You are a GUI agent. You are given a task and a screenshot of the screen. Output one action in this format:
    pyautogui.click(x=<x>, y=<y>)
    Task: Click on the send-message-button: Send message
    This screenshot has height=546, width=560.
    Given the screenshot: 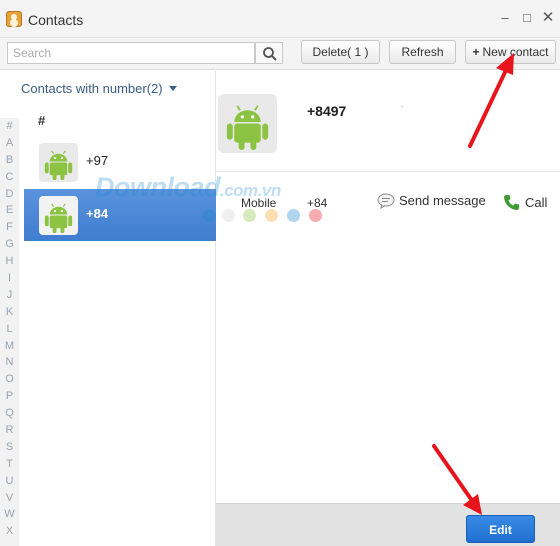 What is the action you would take?
    pyautogui.click(x=431, y=201)
    